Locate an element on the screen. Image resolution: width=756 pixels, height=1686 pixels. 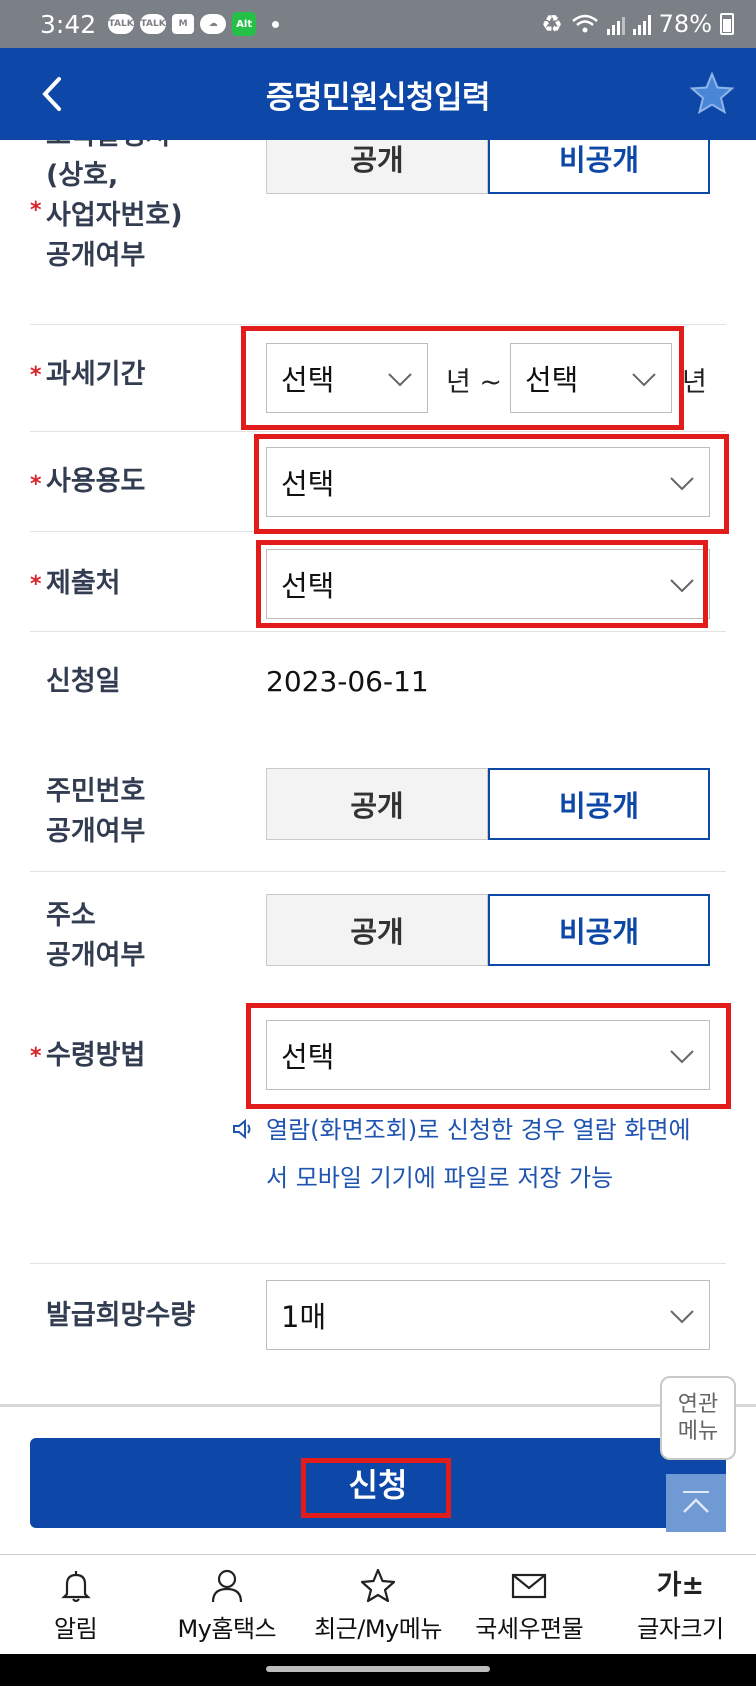
notification-icons: TALK TALK M ☁ Alt is located at coordinates (194, 24).